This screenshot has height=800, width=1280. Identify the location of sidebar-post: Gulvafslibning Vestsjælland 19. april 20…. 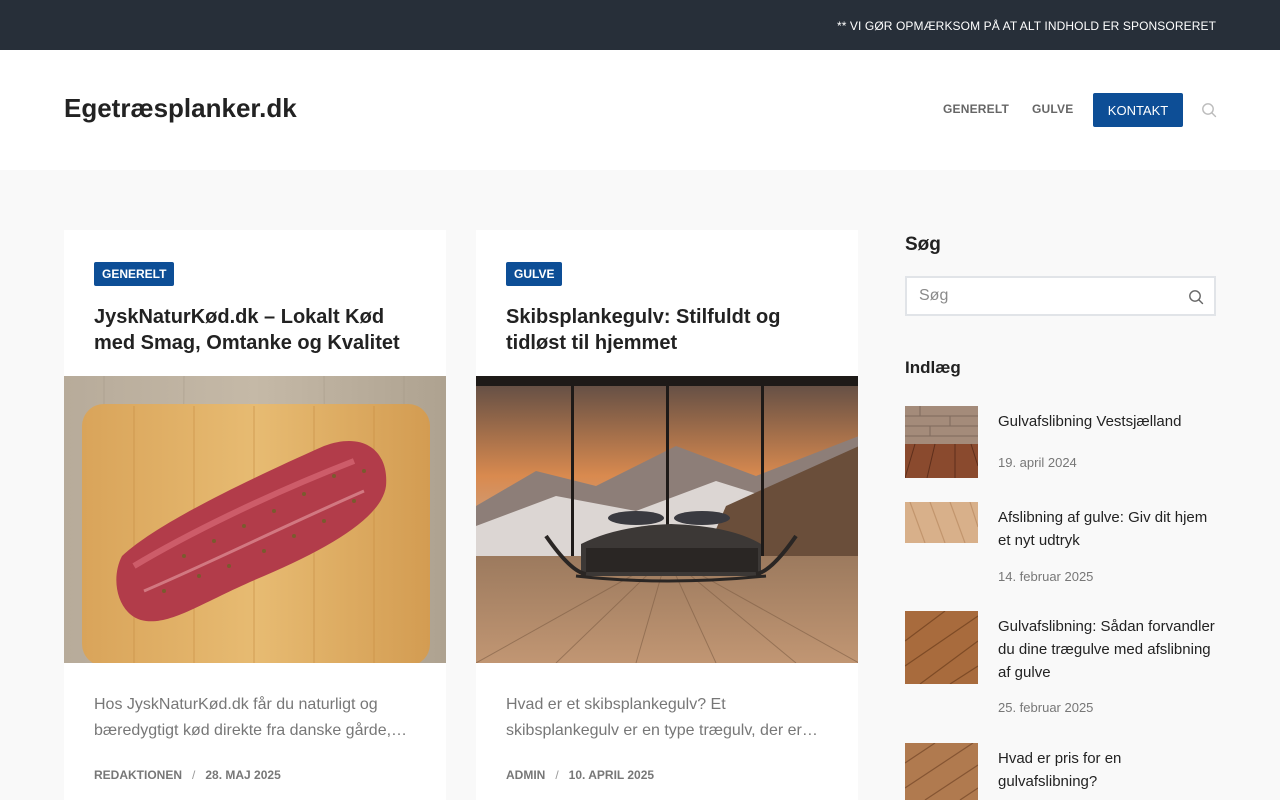
(1060, 446).